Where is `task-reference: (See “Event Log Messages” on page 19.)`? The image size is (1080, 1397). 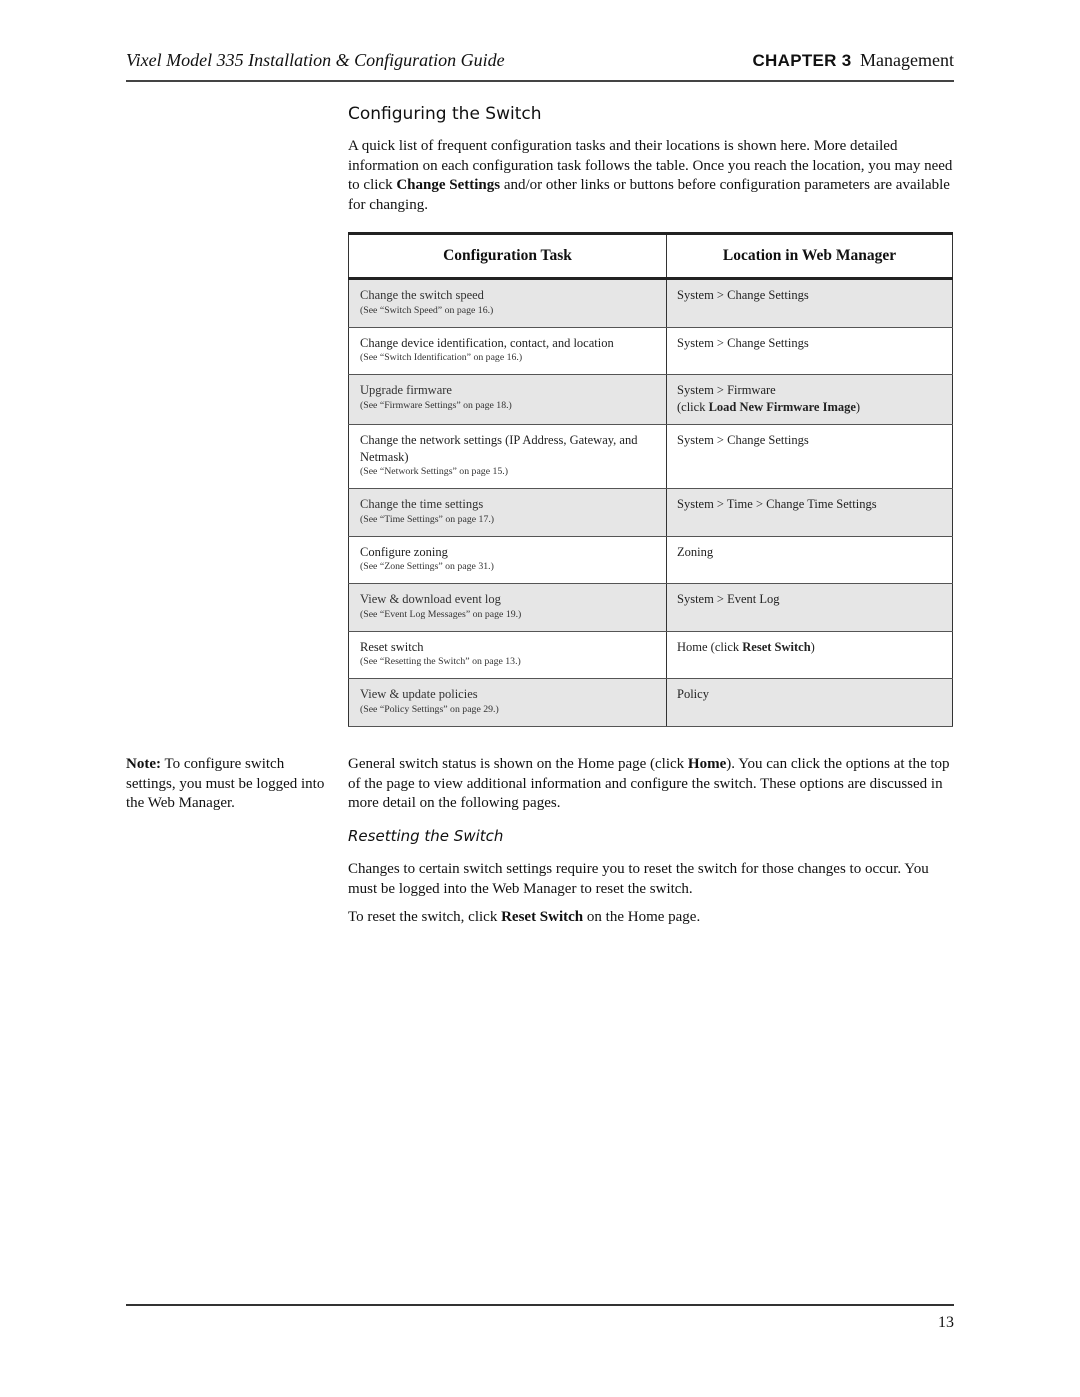
task-reference: (See “Event Log Messages” on page 19.) is located at coordinates (441, 614).